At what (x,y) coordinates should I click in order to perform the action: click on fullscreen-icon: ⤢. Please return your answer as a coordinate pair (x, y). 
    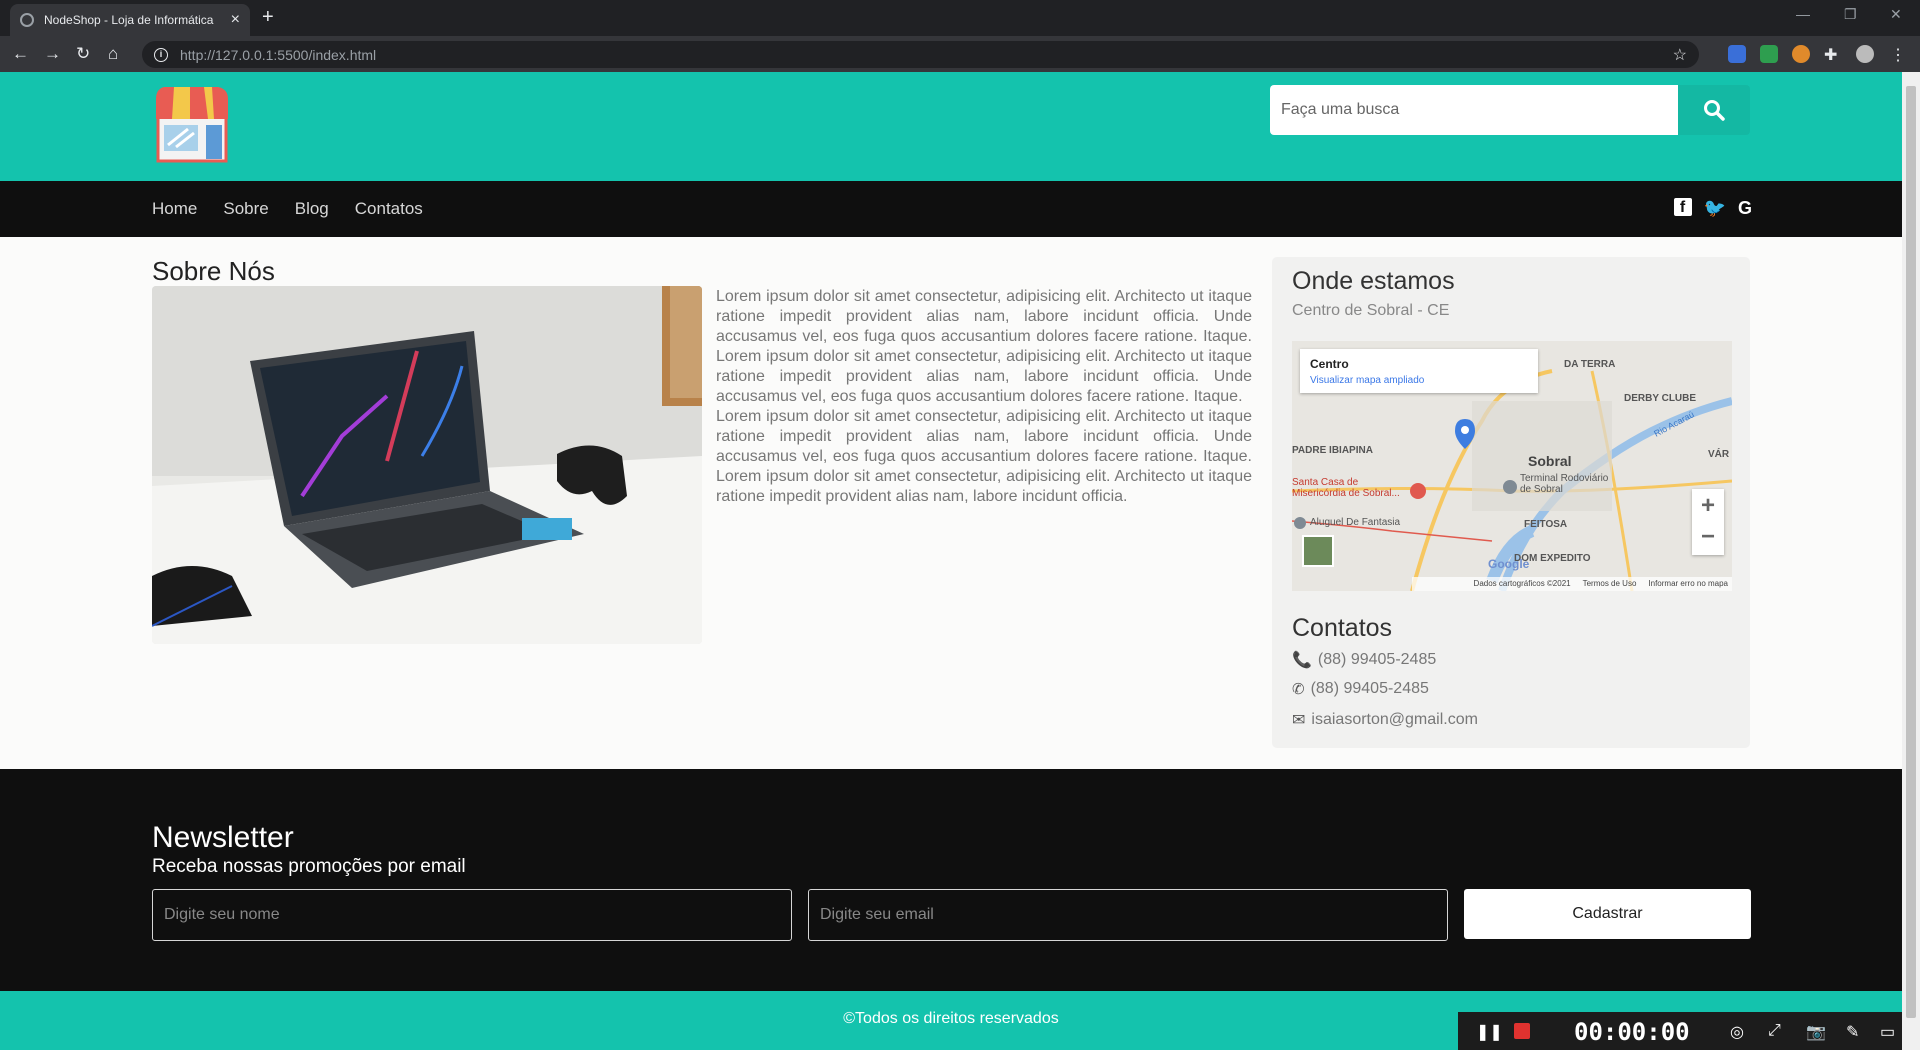
    Looking at the image, I should click on (1774, 1031).